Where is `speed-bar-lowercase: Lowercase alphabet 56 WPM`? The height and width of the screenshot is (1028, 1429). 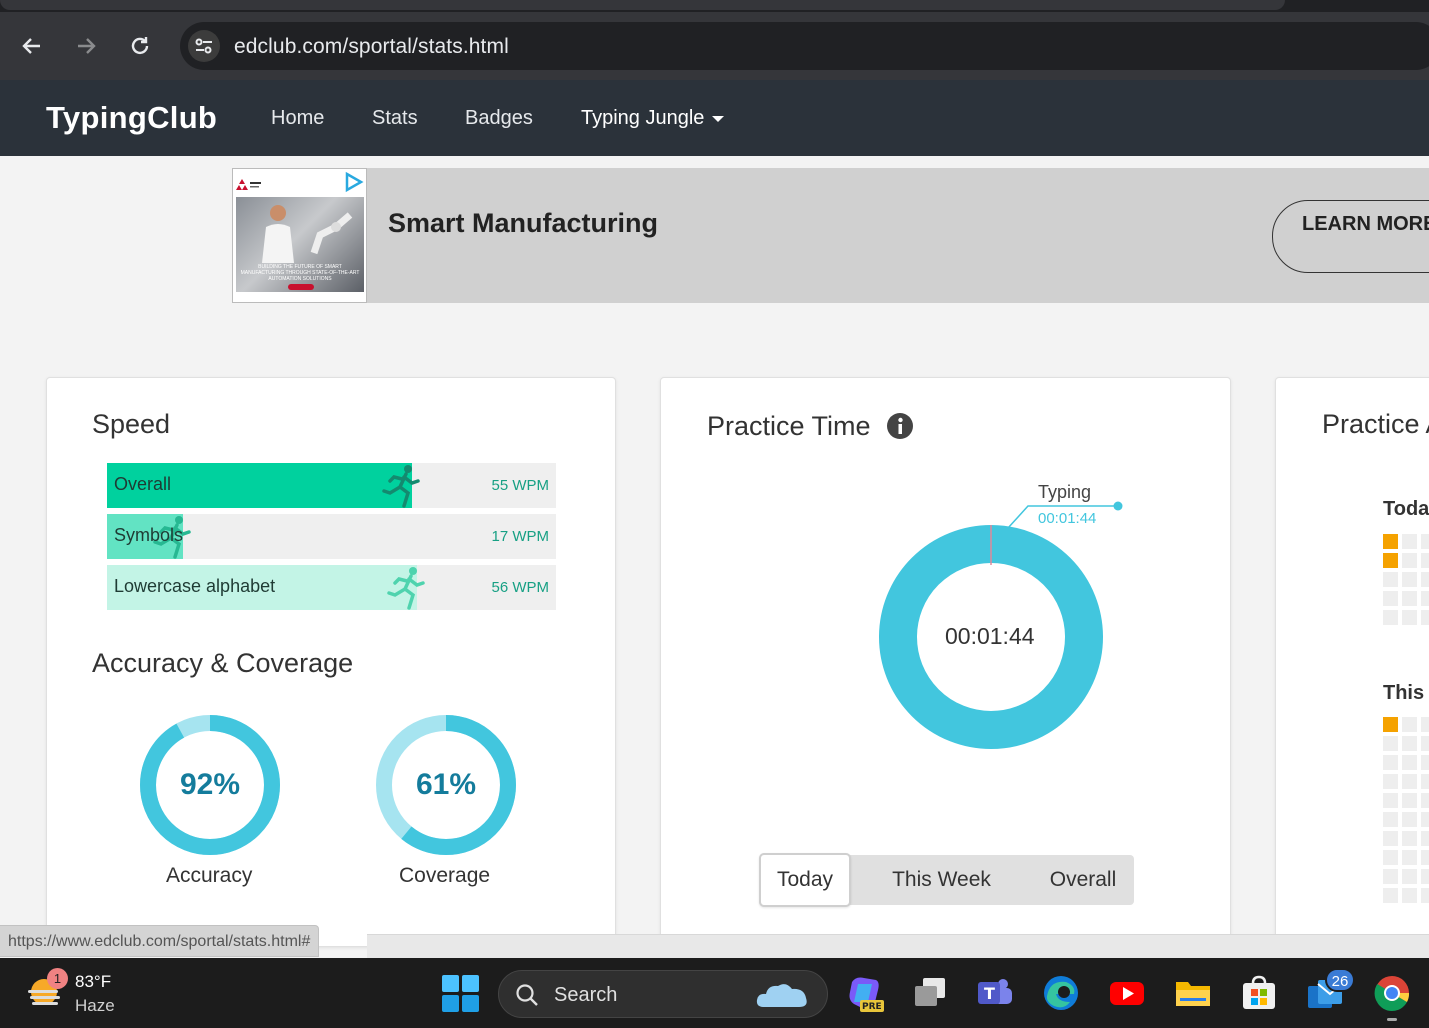 speed-bar-lowercase: Lowercase alphabet 56 WPM is located at coordinates (331, 587).